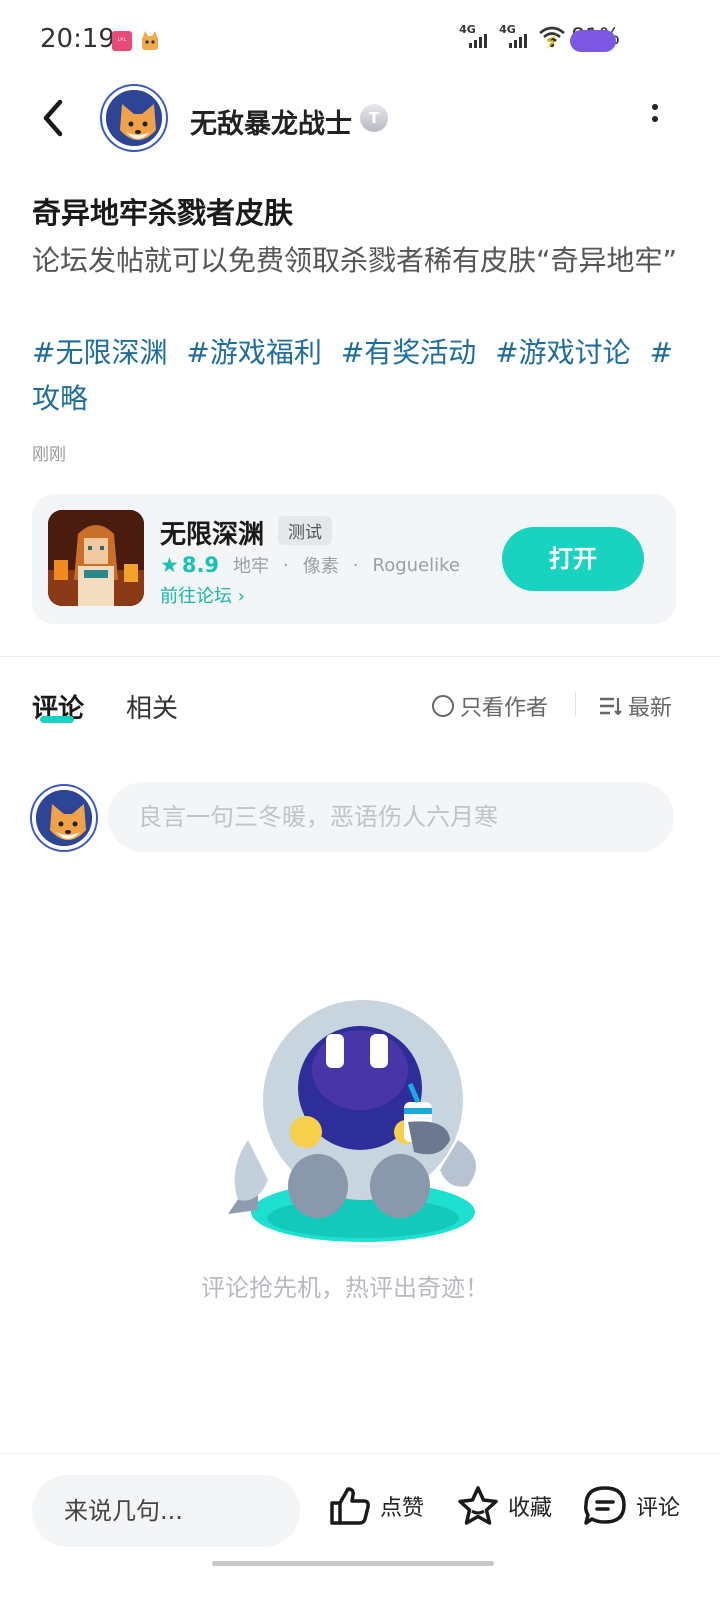 The image size is (720, 1600). I want to click on open-game-button: 打开, so click(573, 559).